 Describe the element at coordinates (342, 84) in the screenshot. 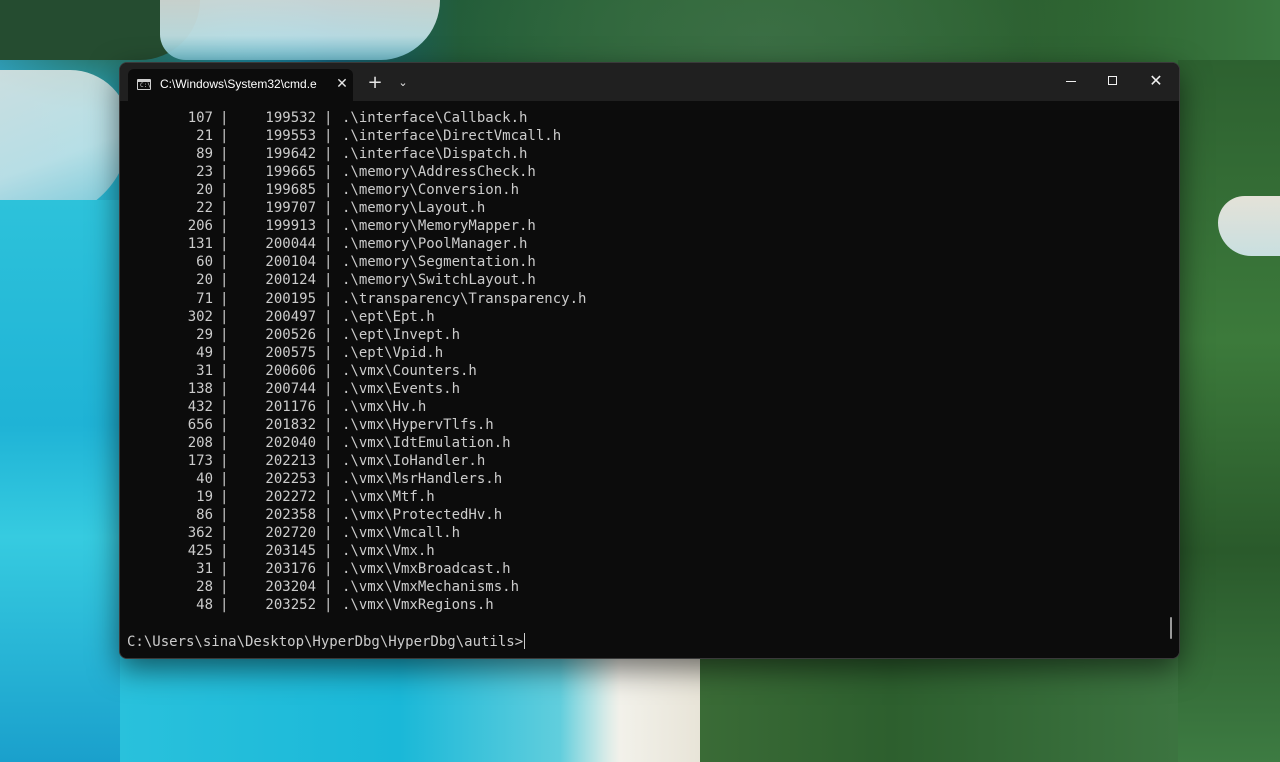

I see `tab-close-icon: ✕` at that location.